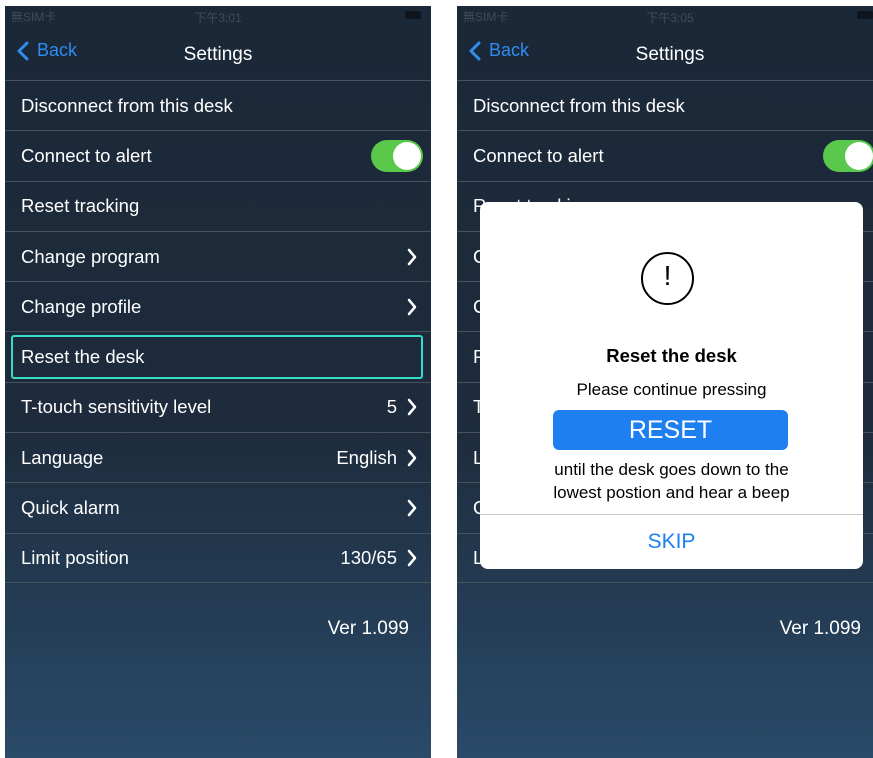 The height and width of the screenshot is (758, 873). What do you see at coordinates (116, 407) in the screenshot?
I see `row-label: T-touch sensitivity level` at bounding box center [116, 407].